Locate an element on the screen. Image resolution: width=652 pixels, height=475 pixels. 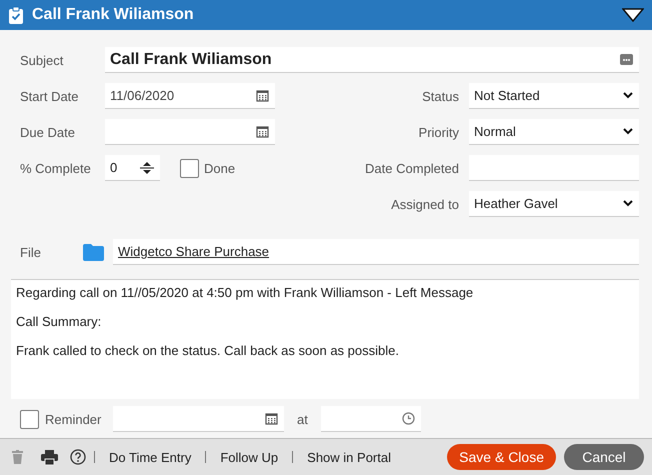
footer-link: Show in Portal is located at coordinates (349, 457).